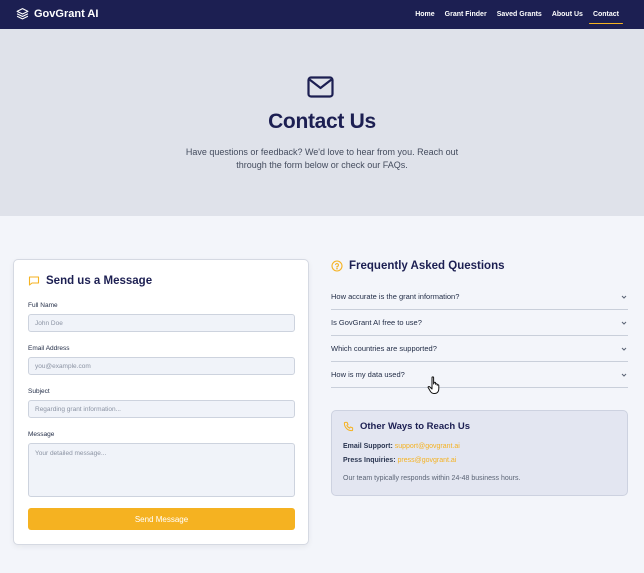 This screenshot has height=573, width=644. What do you see at coordinates (99, 281) in the screenshot?
I see `form-title: Send us a Message` at bounding box center [99, 281].